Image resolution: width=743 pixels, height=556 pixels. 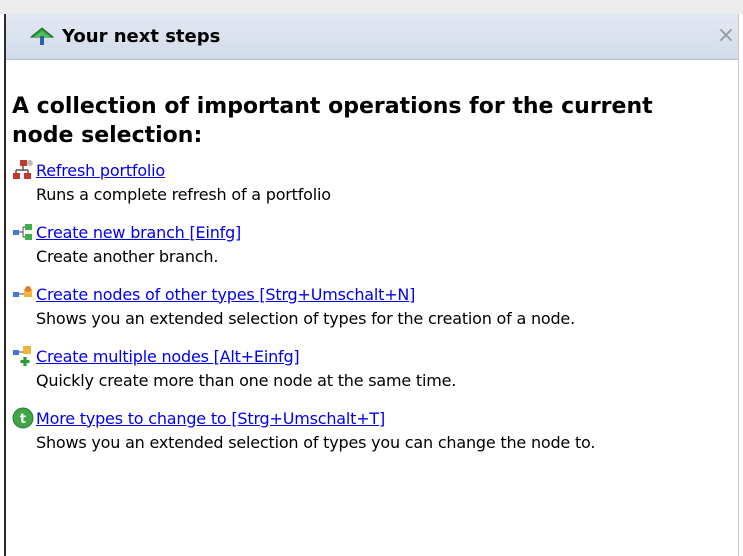 What do you see at coordinates (23, 294) in the screenshot?
I see `other-types-node-icon` at bounding box center [23, 294].